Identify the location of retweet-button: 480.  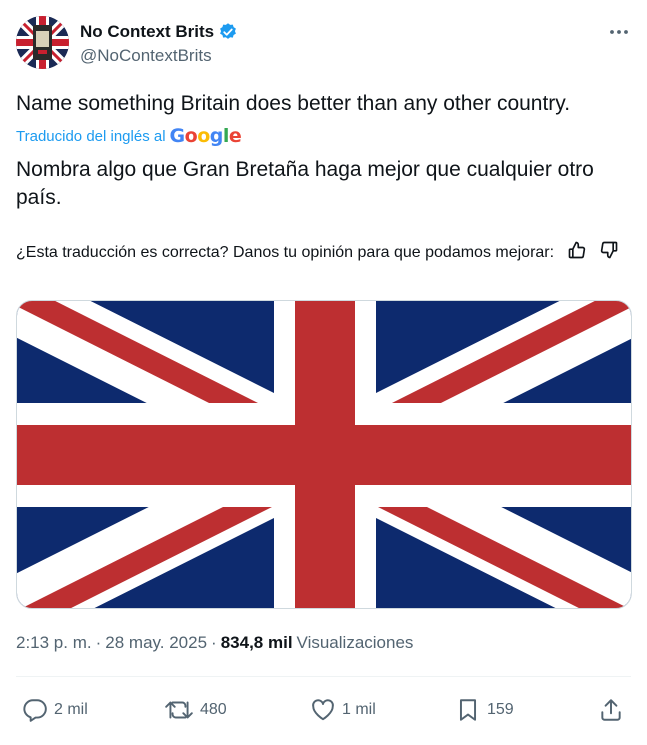
(195, 710).